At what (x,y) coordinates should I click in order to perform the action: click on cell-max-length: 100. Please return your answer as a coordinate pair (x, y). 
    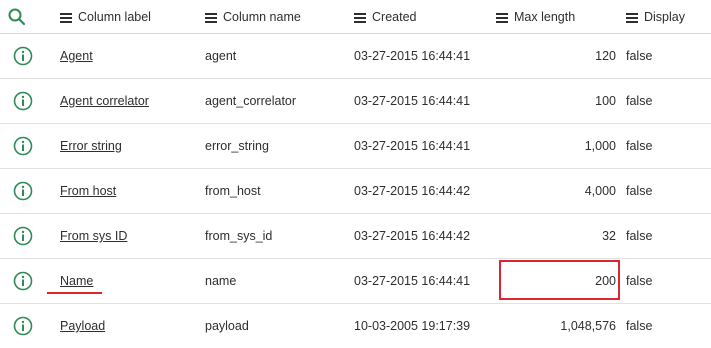
    Looking at the image, I should click on (605, 101).